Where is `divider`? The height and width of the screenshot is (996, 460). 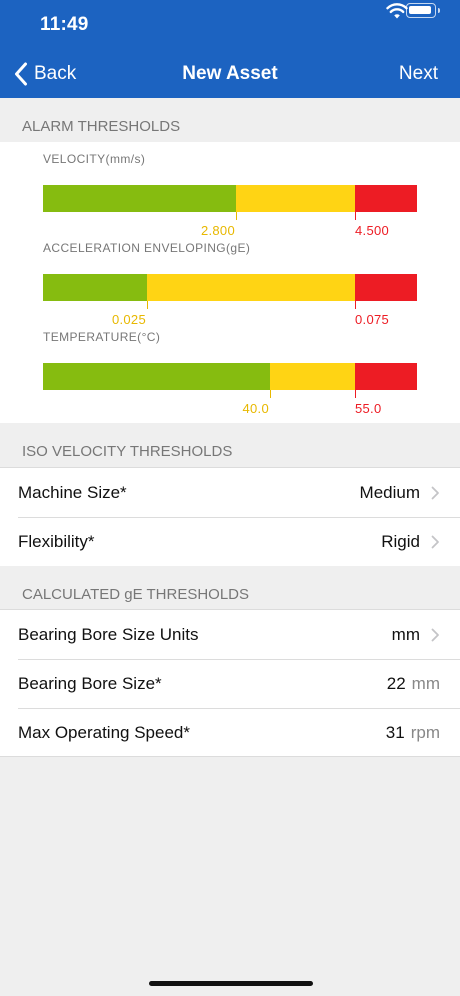
divider is located at coordinates (230, 756).